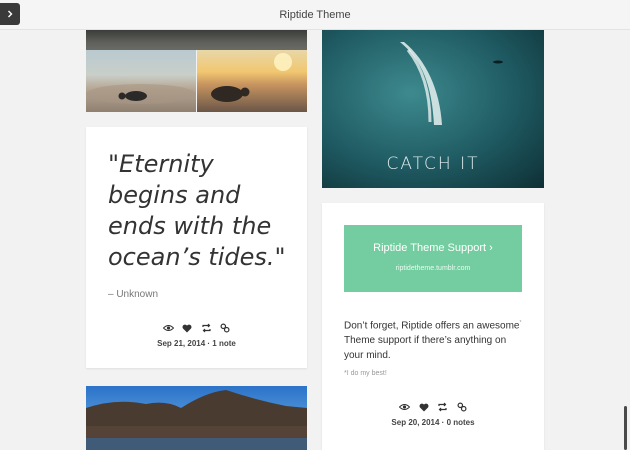 This screenshot has height=450, width=630. I want to click on menu-toggle-button, so click(10, 14).